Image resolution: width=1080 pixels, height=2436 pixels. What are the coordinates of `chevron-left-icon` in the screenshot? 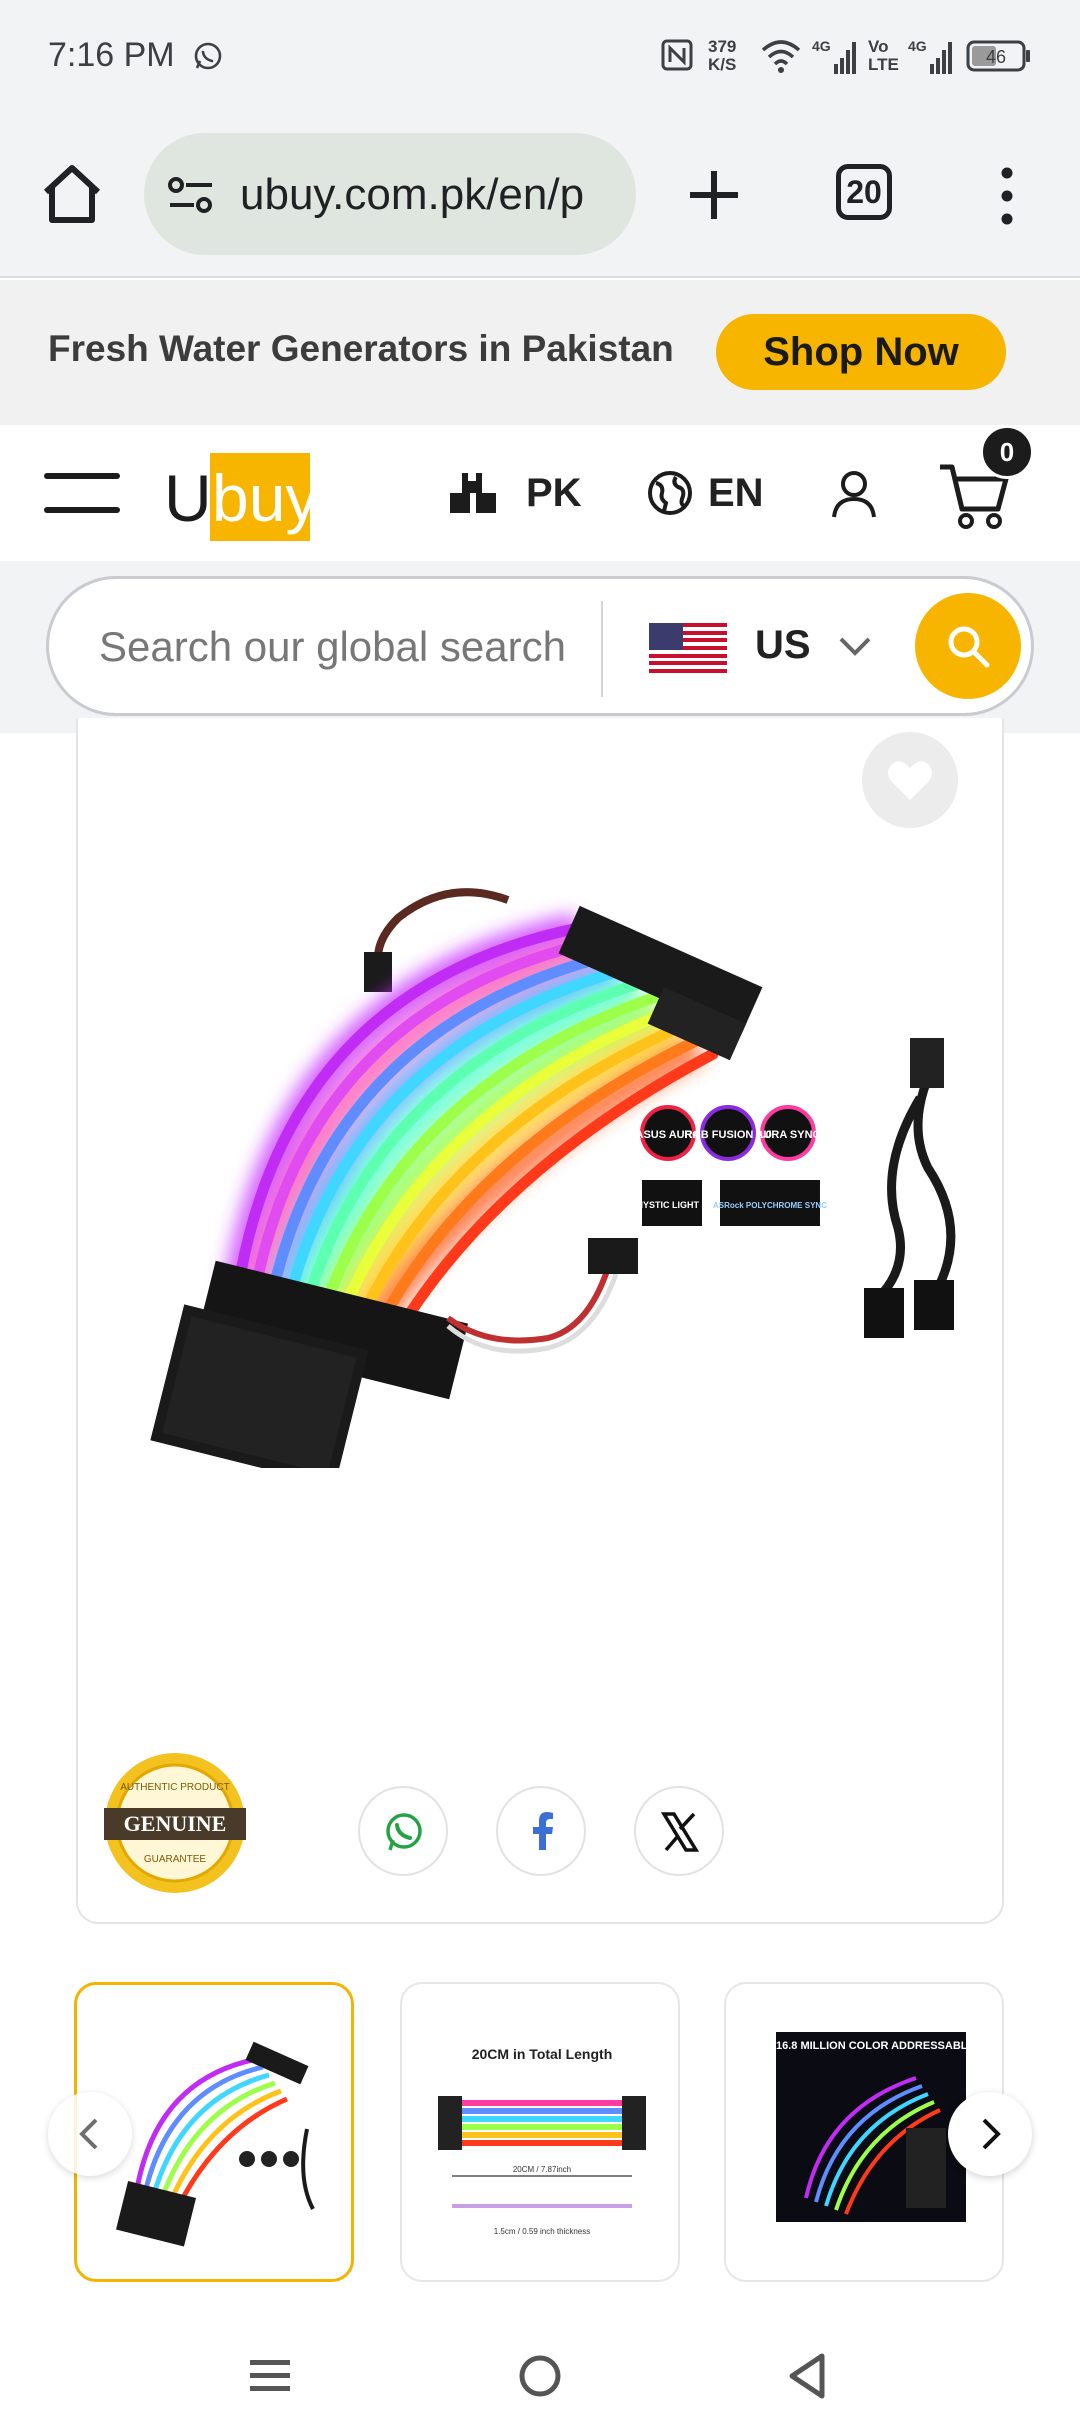 It's located at (88, 2134).